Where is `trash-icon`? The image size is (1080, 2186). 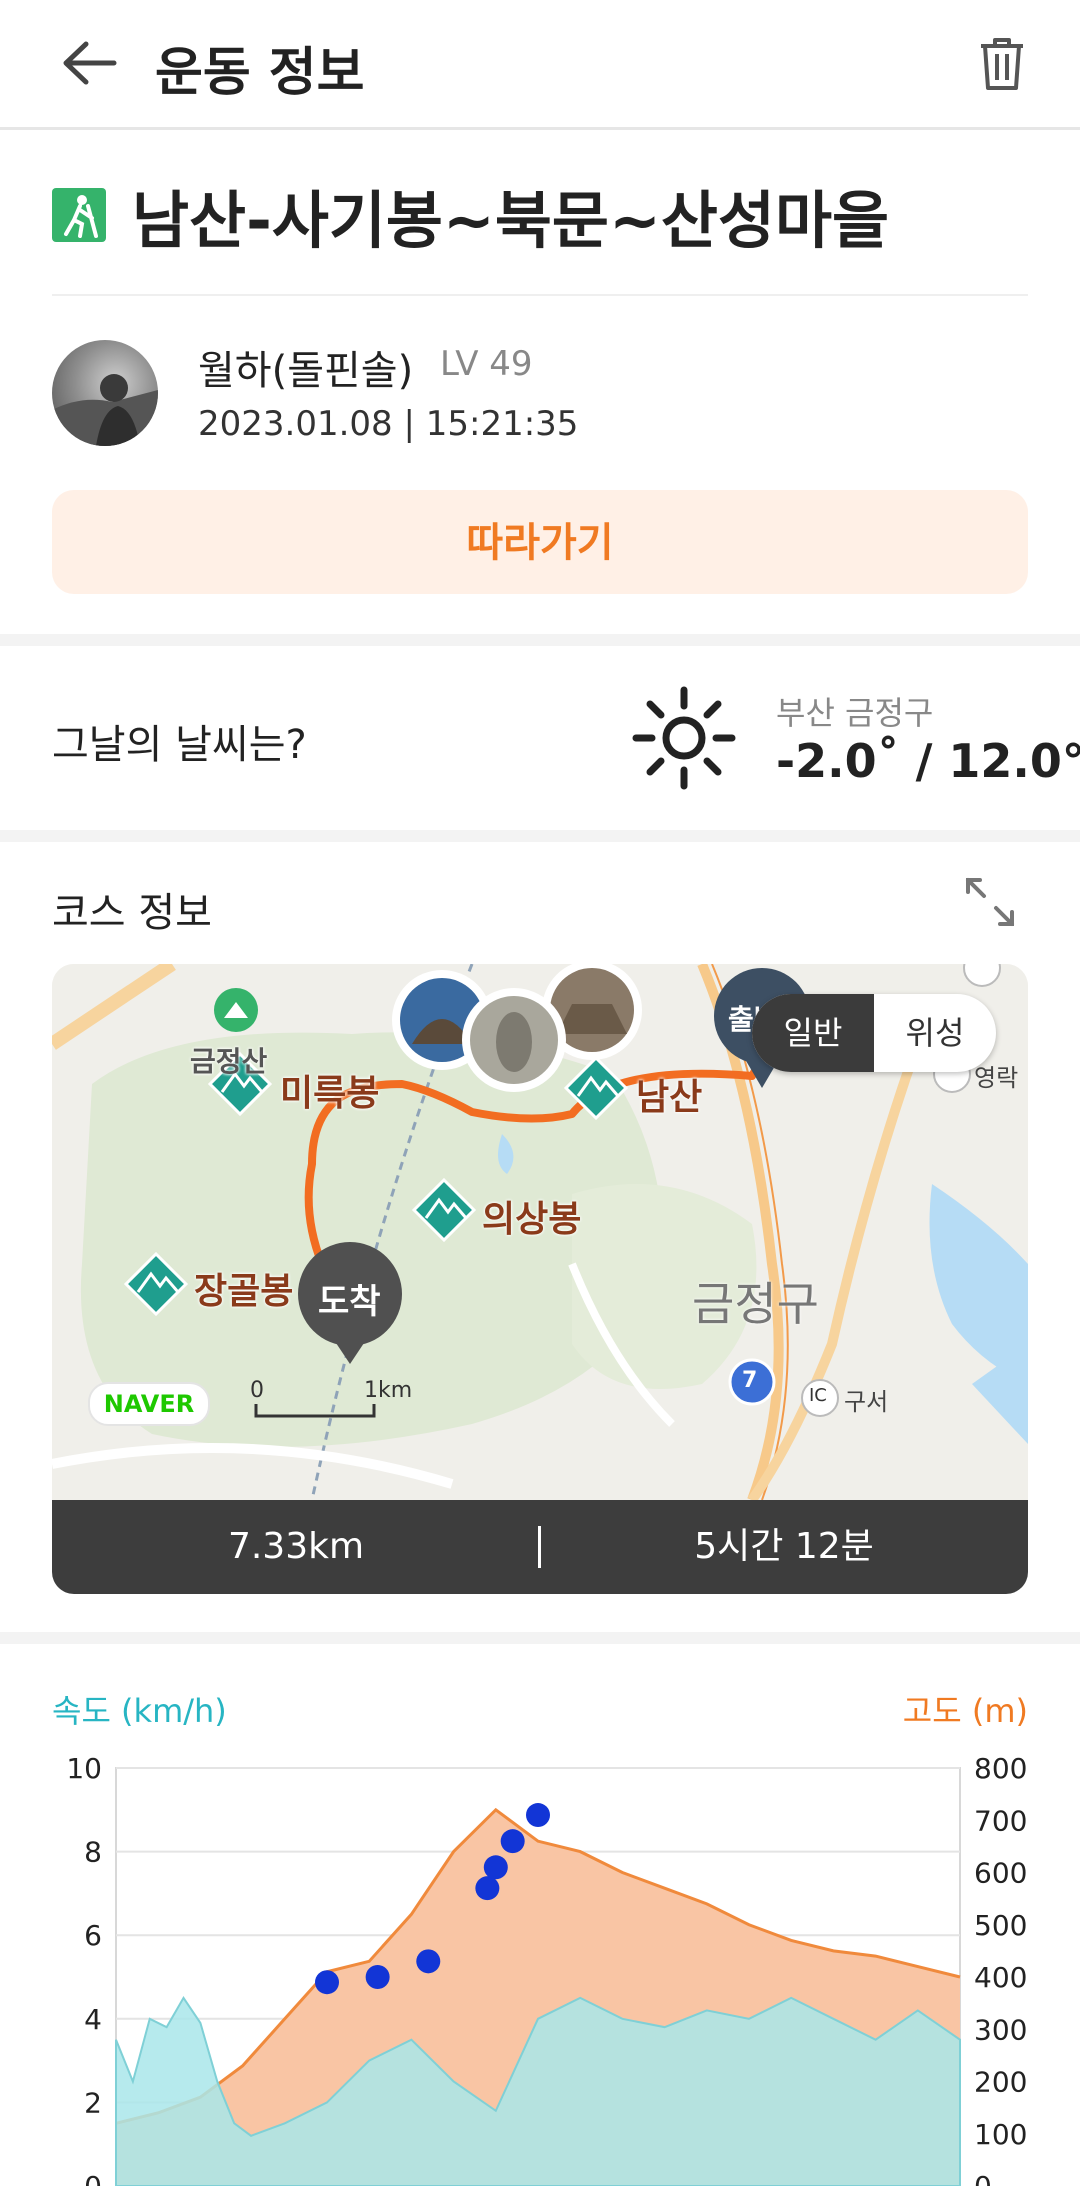
trash-icon is located at coordinates (1002, 64).